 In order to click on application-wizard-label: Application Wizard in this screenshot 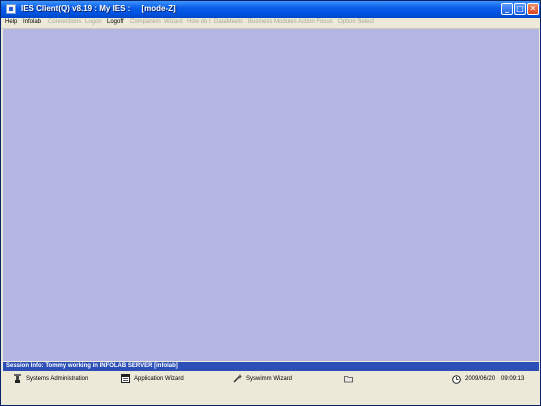, I will do `click(159, 379)`.